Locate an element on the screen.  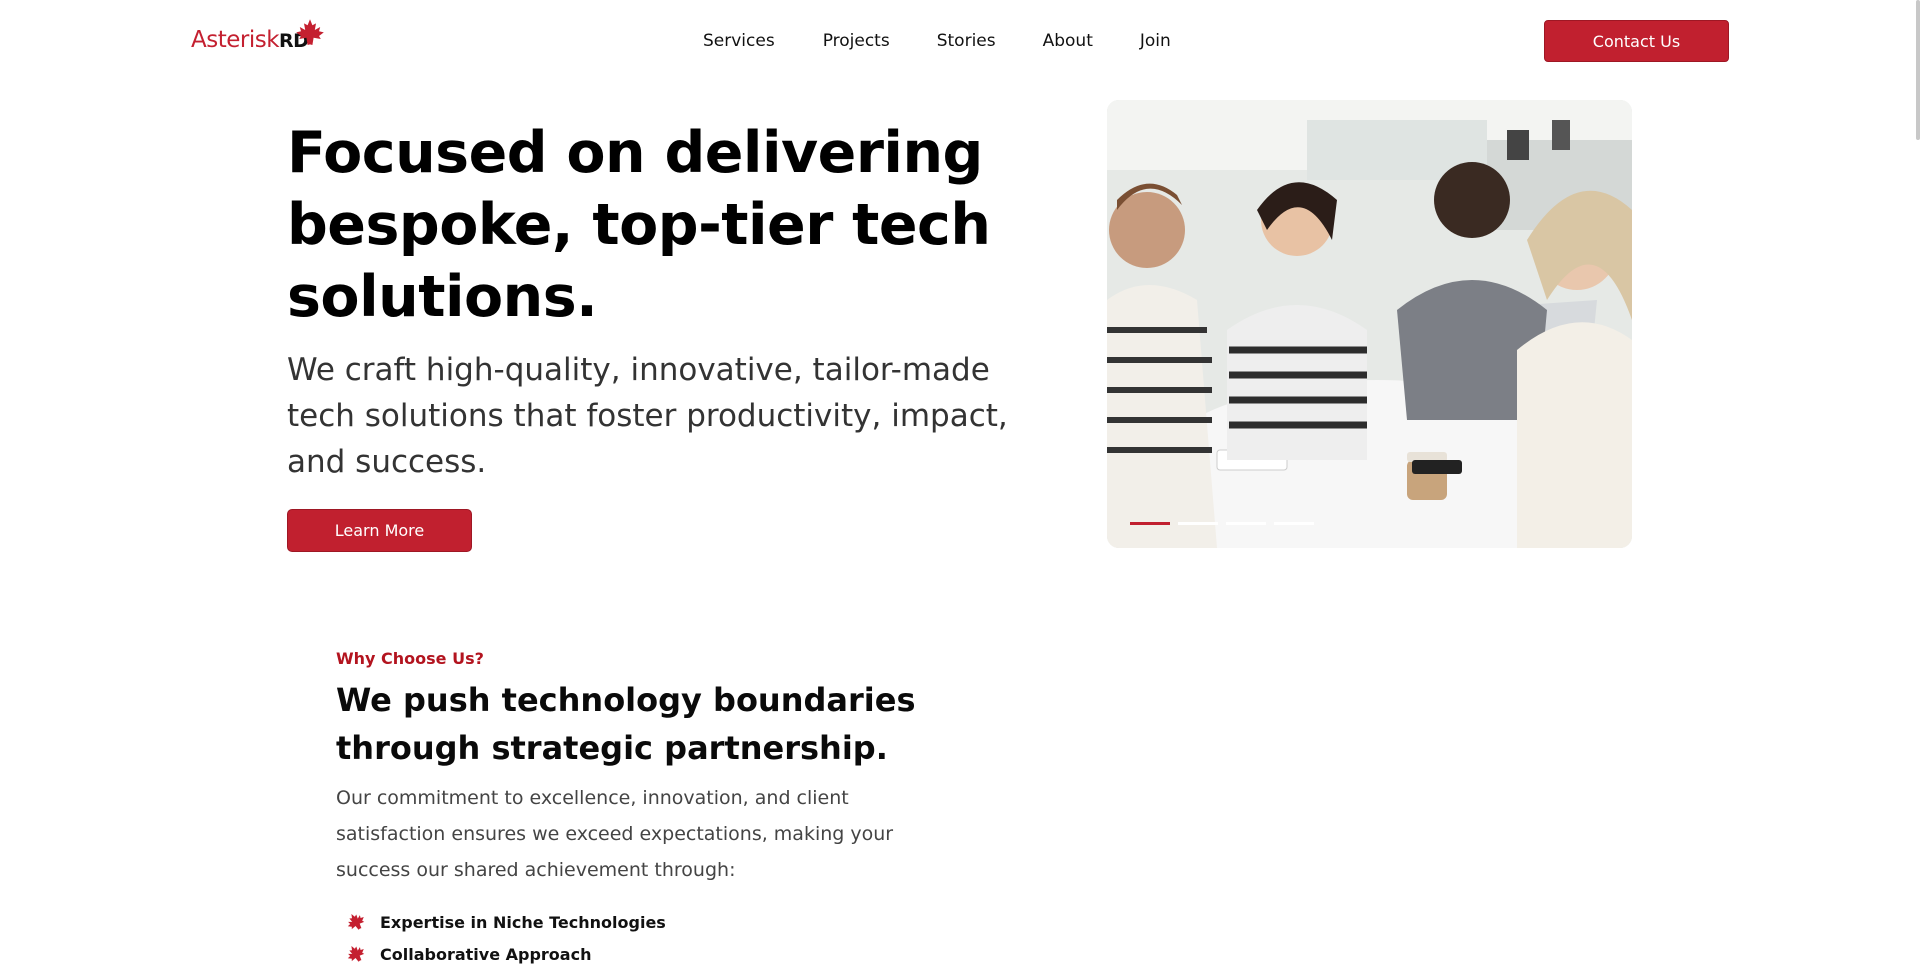
learn-more-button: Learn More is located at coordinates (379, 530).